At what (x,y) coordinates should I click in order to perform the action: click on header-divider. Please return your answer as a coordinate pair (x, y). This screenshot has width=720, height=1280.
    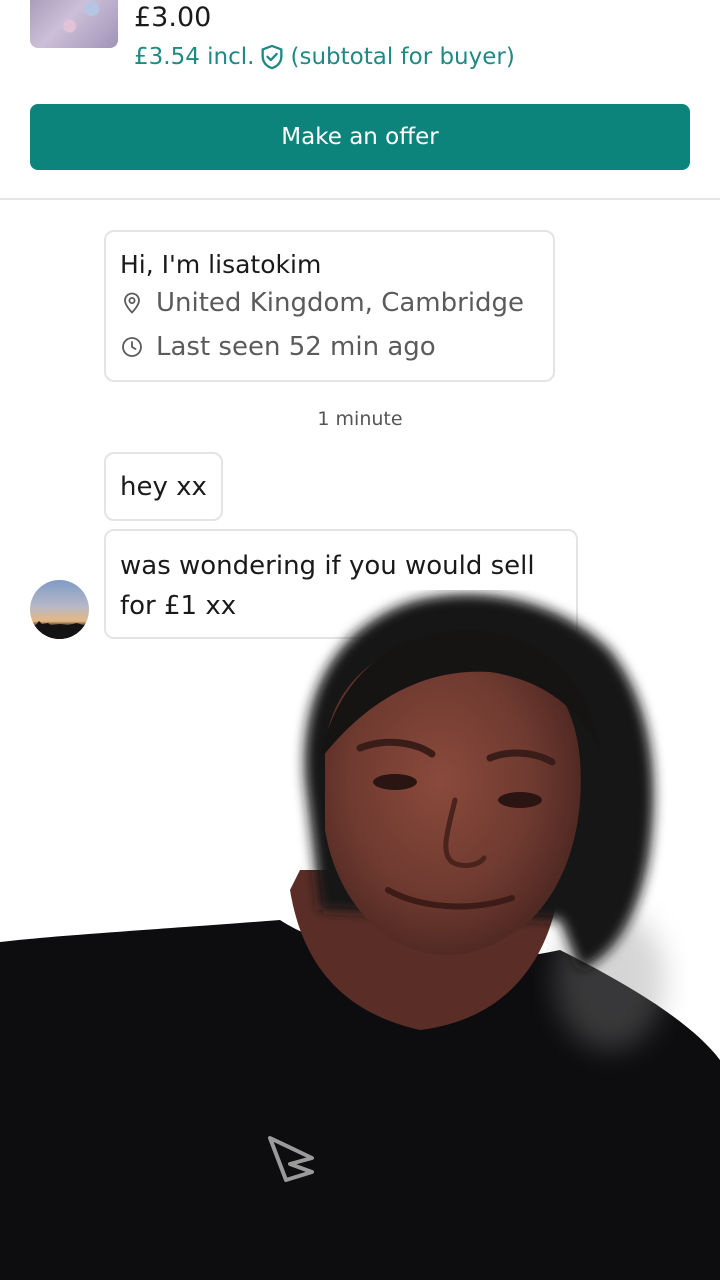
    Looking at the image, I should click on (360, 199).